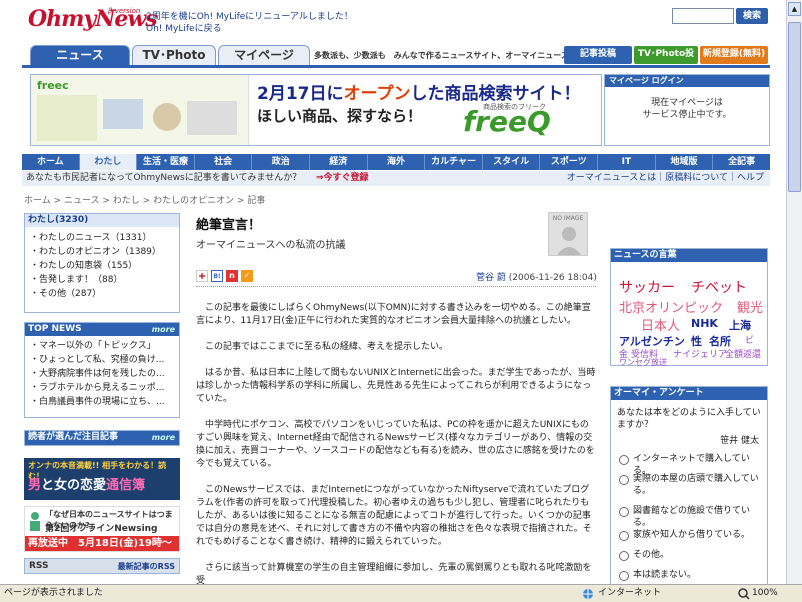  I want to click on nav-society: 社会, so click(224, 162).